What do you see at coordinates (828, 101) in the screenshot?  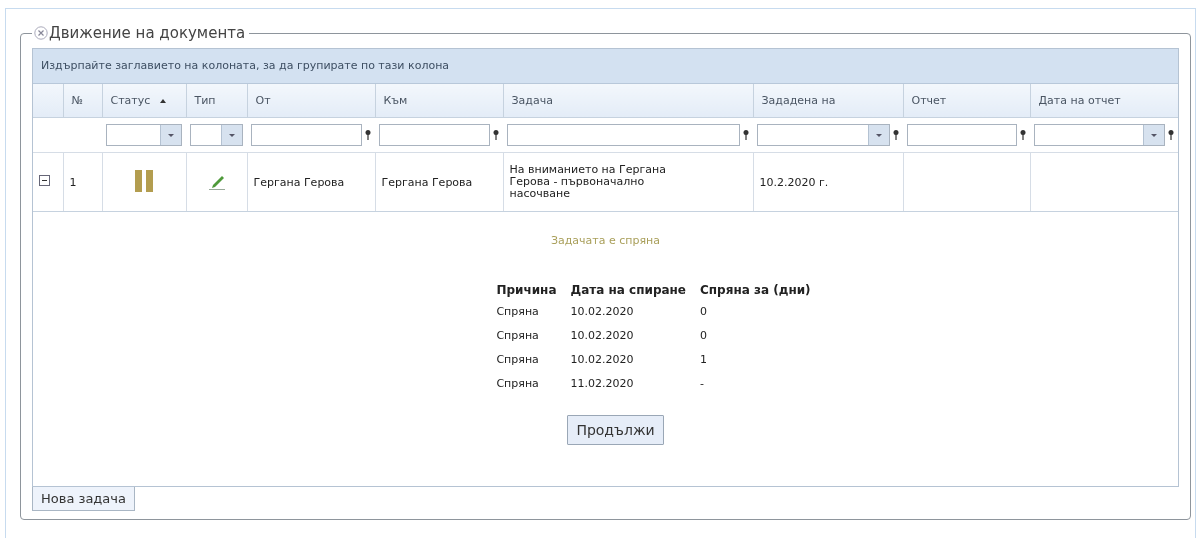 I see `column-header: Зададена на` at bounding box center [828, 101].